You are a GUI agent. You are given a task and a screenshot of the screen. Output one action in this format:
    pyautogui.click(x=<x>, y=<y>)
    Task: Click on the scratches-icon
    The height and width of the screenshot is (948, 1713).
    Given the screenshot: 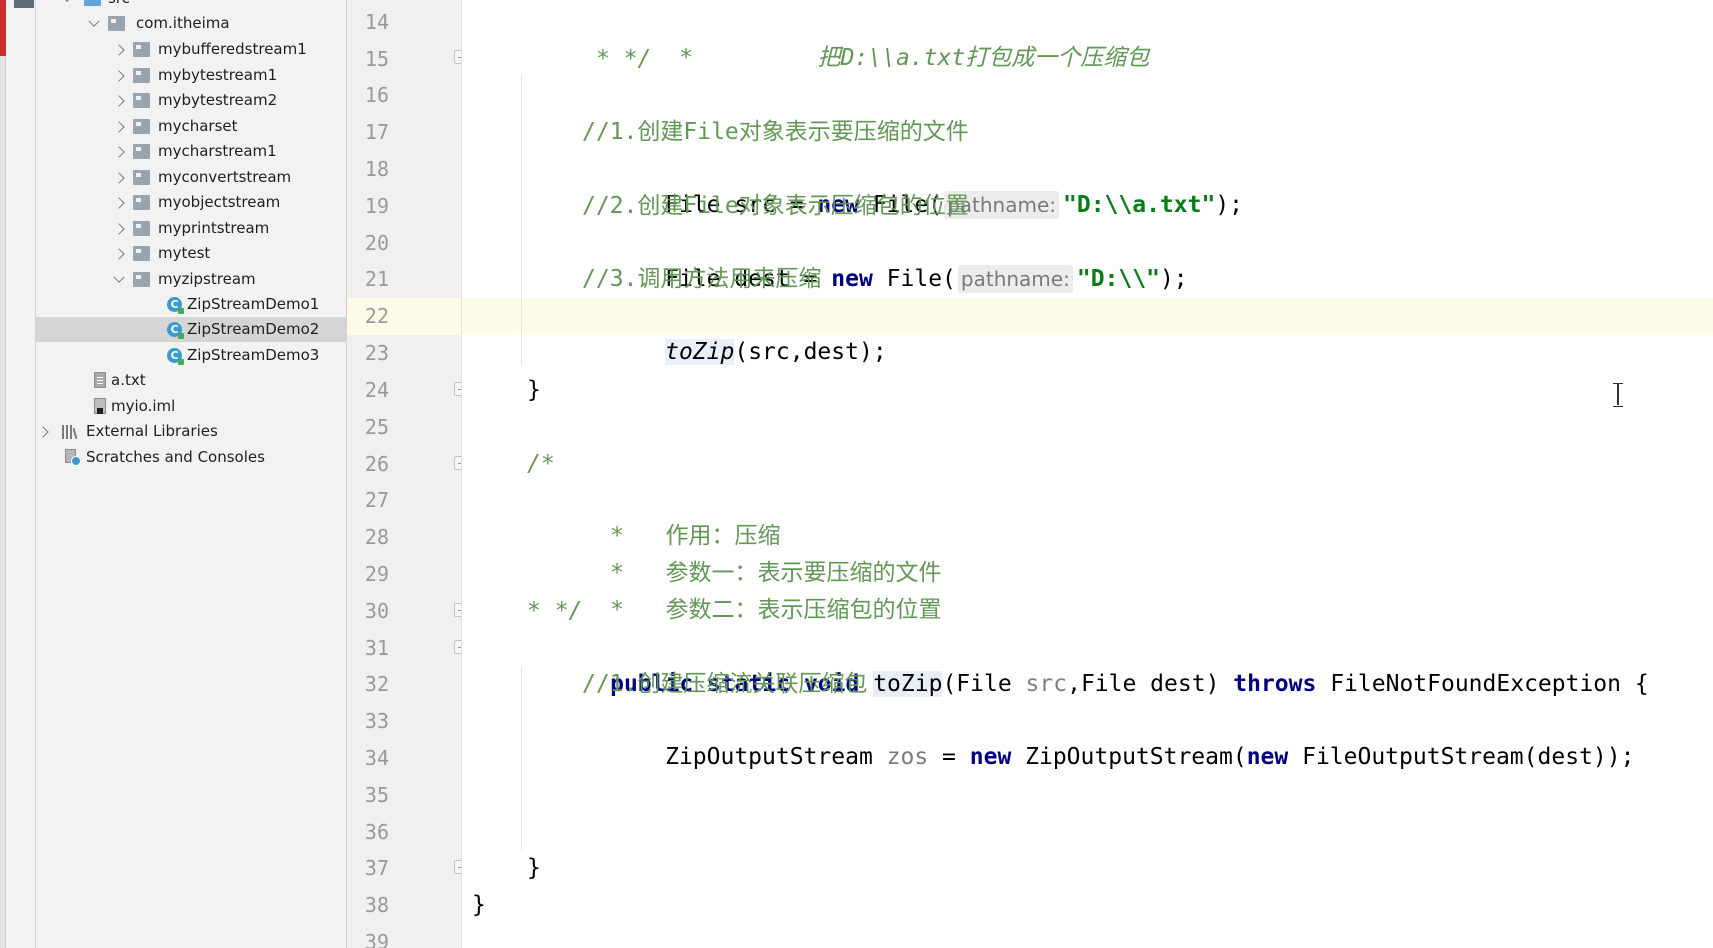 What is the action you would take?
    pyautogui.click(x=72, y=457)
    